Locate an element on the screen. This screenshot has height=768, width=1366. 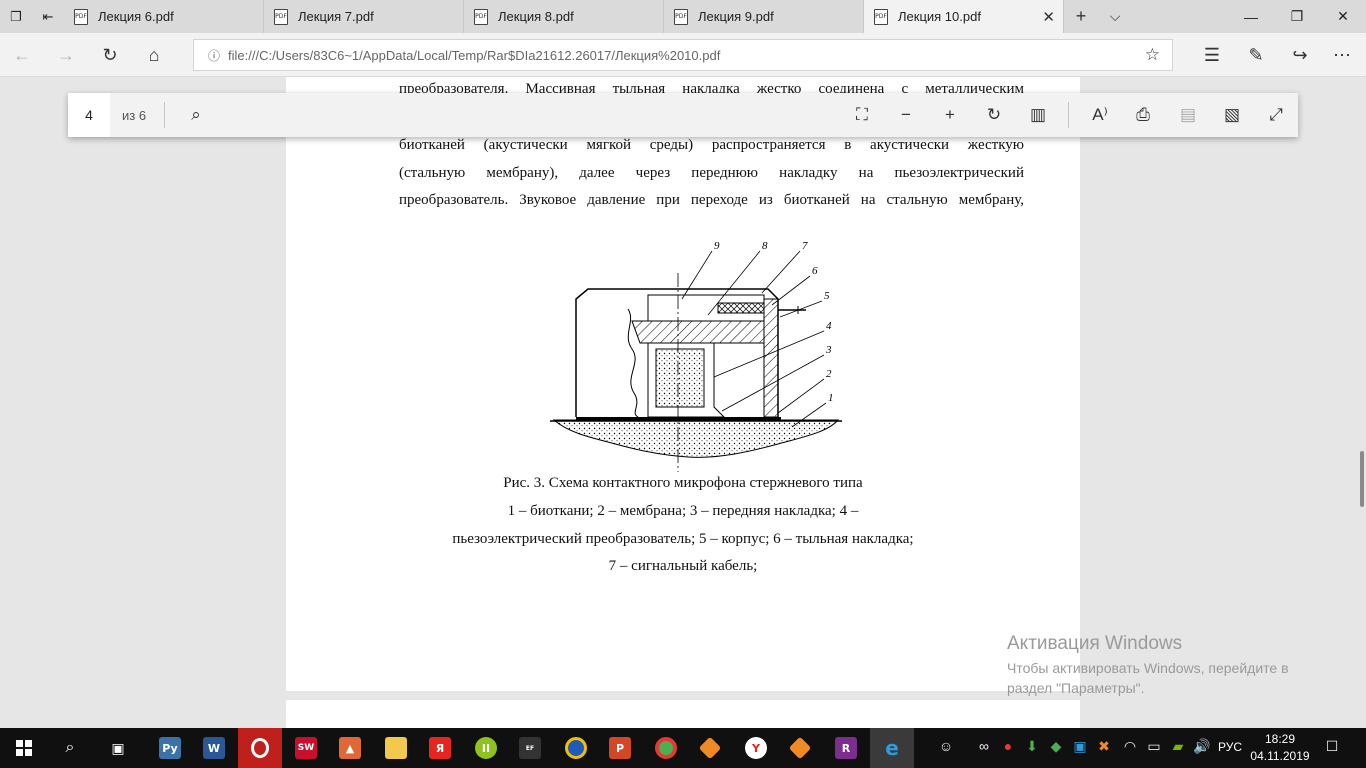
tab-lecture-6: PDF Лекция 6.pdf is located at coordinates (164, 16).